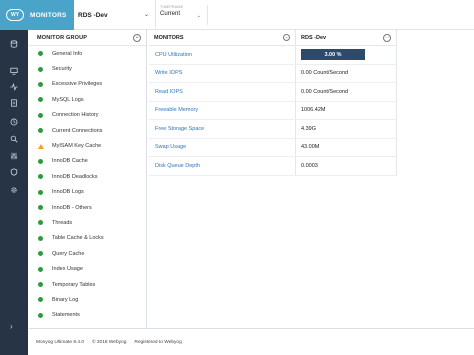 This screenshot has width=474, height=355. What do you see at coordinates (48, 15) in the screenshot?
I see `app-title: MONITORS` at bounding box center [48, 15].